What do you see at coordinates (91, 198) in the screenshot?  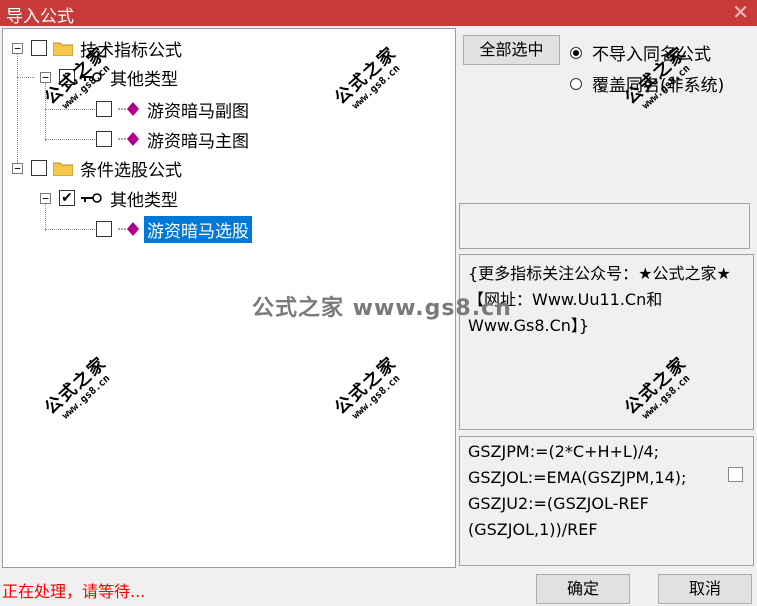 I see `key-icon` at bounding box center [91, 198].